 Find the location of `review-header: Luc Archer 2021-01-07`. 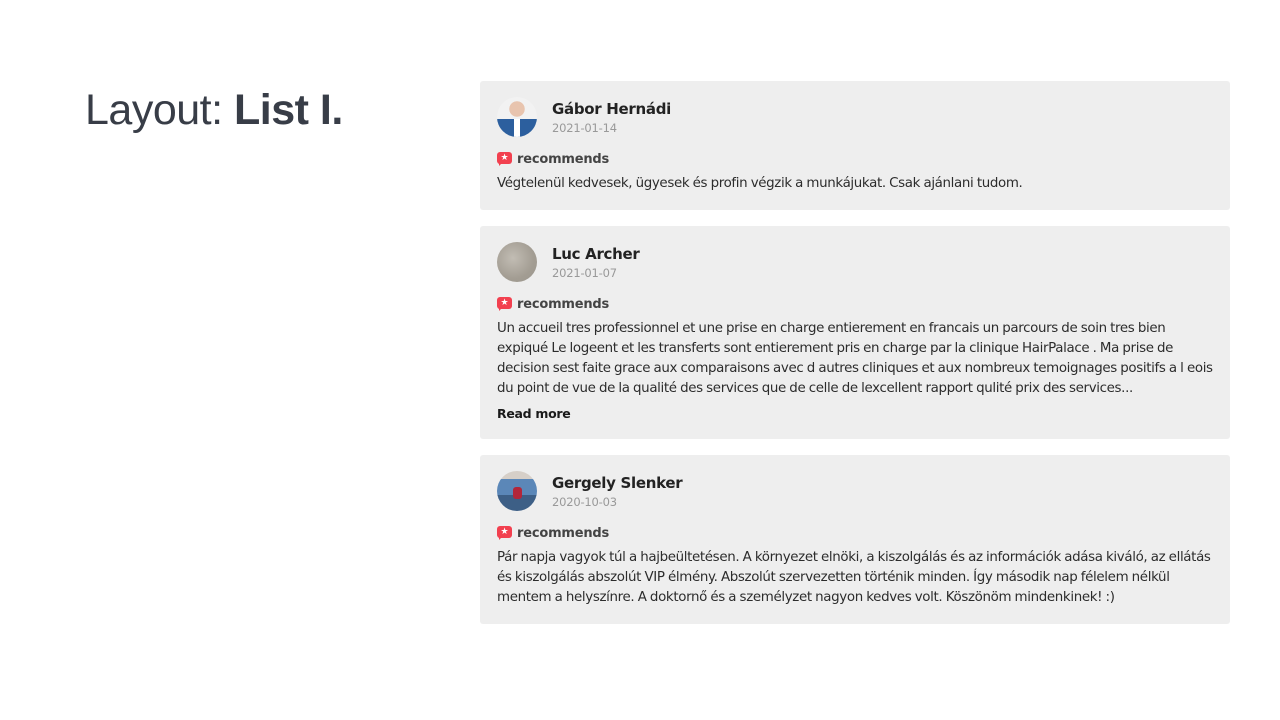

review-header: Luc Archer 2021-01-07 is located at coordinates (855, 262).